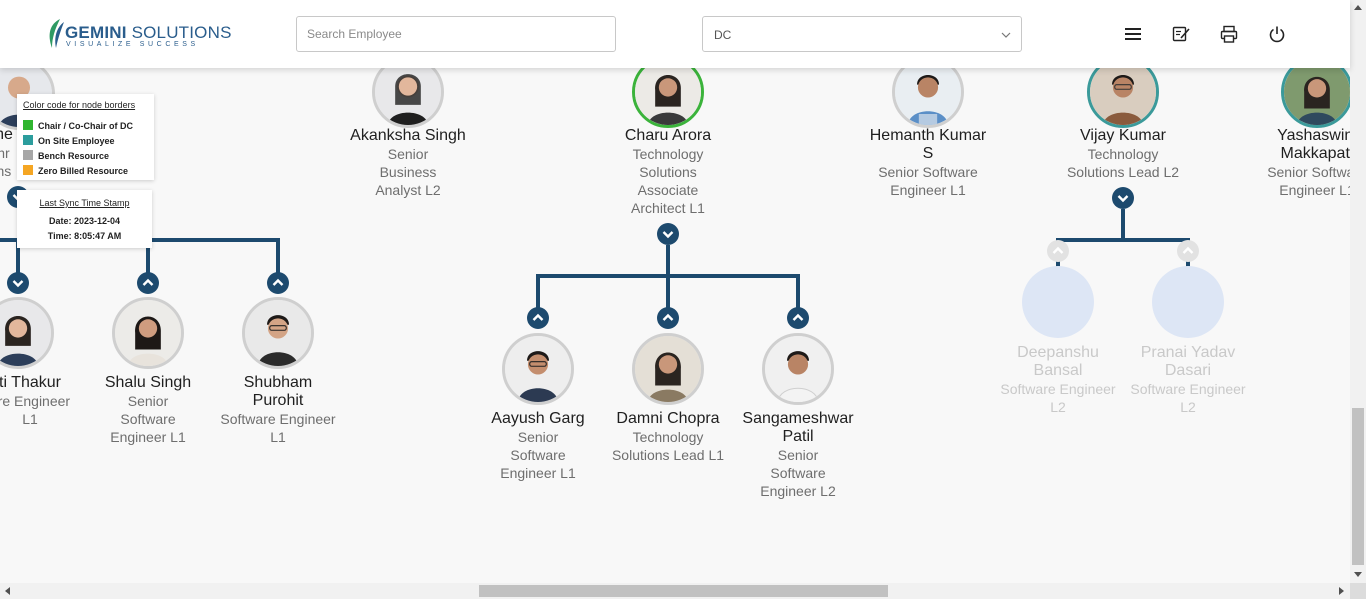 This screenshot has width=1366, height=599. I want to click on horizontal-scroll-thumb, so click(683, 591).